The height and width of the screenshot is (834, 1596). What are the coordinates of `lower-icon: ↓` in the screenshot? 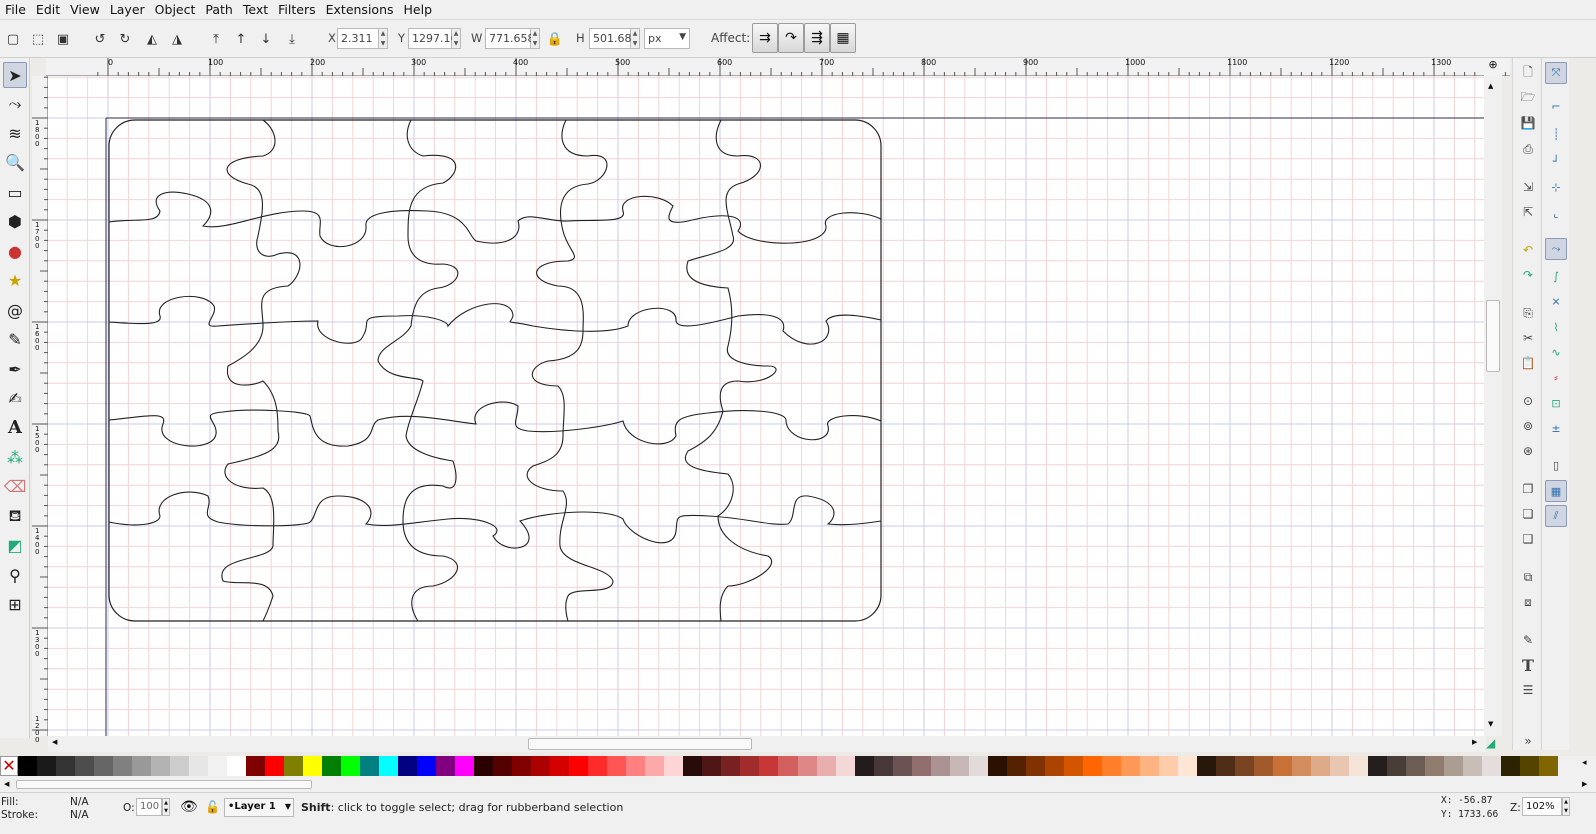 It's located at (266, 39).